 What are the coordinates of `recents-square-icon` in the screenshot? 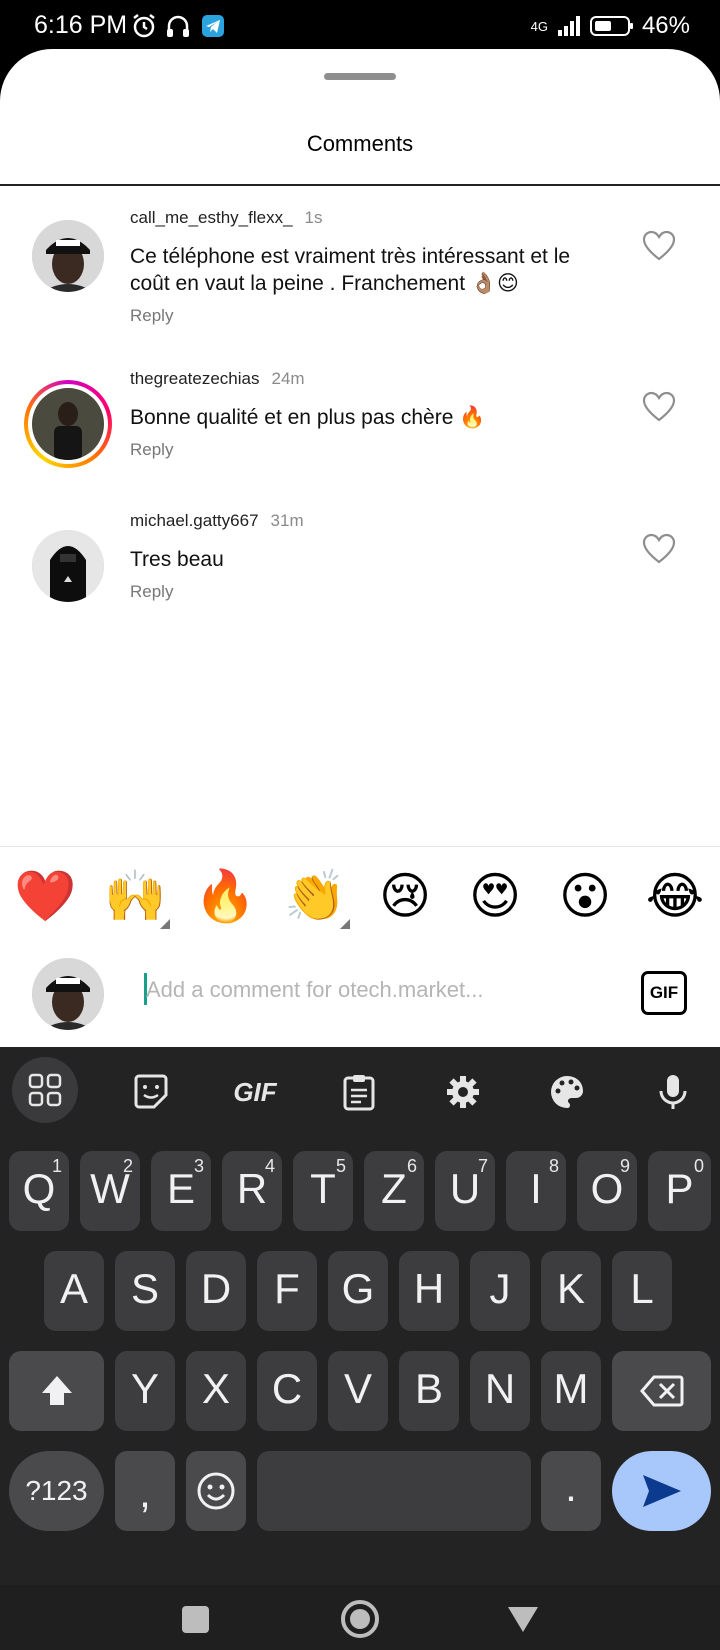 It's located at (195, 1619).